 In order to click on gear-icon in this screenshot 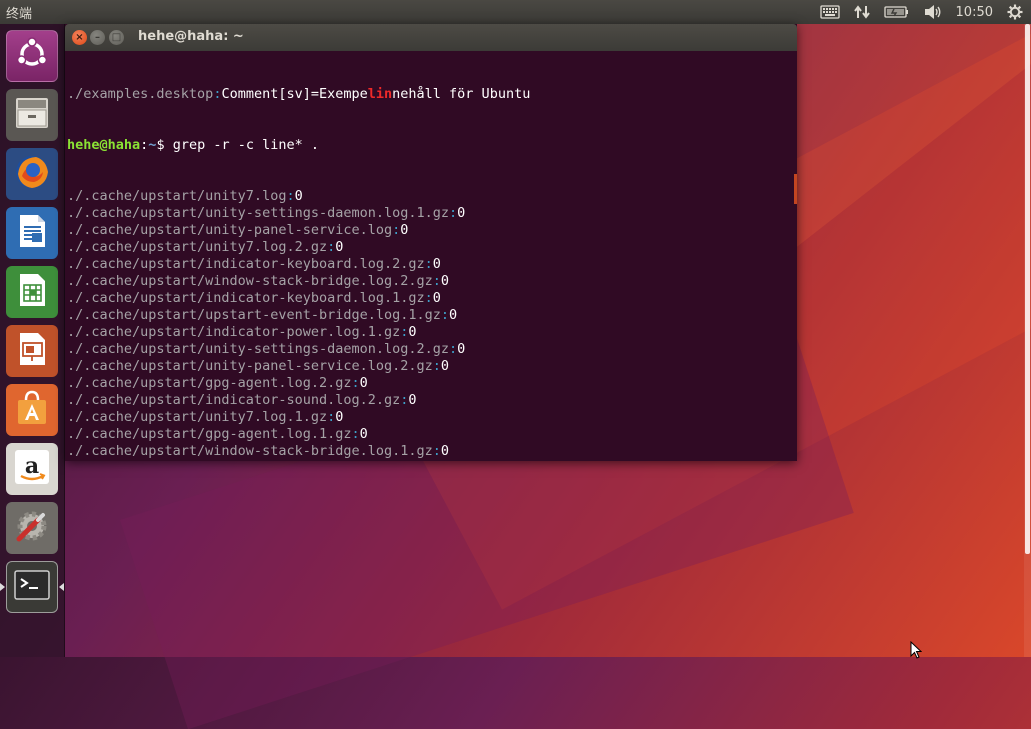, I will do `click(1015, 12)`.